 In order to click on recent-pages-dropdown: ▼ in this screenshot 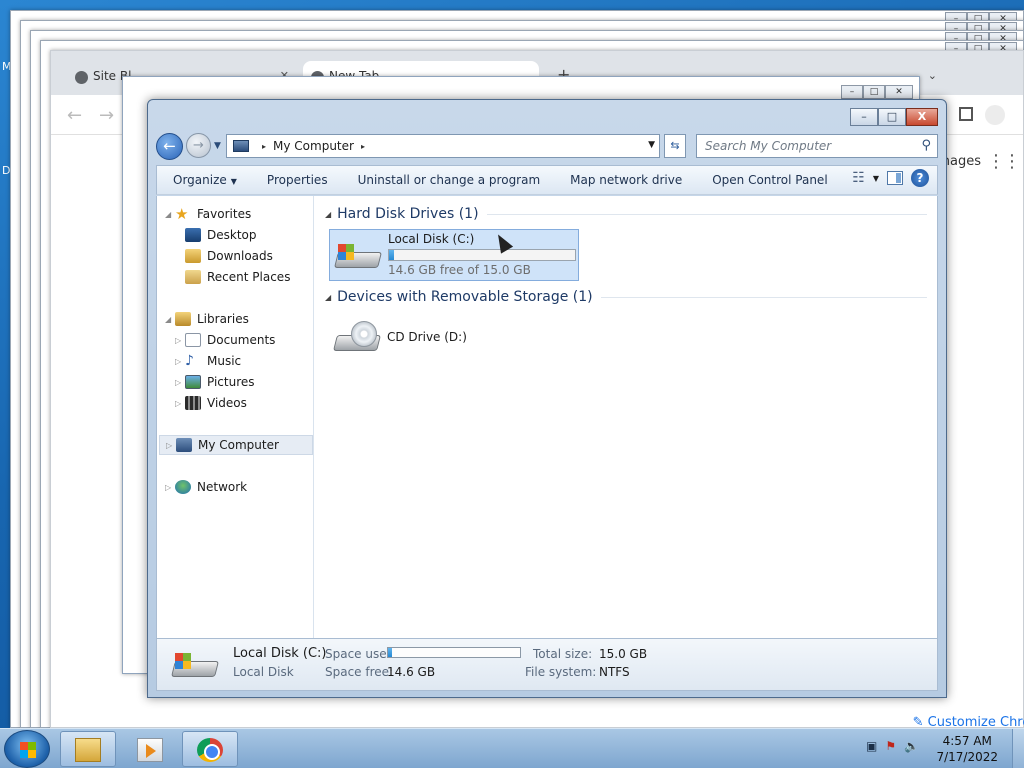, I will do `click(217, 146)`.